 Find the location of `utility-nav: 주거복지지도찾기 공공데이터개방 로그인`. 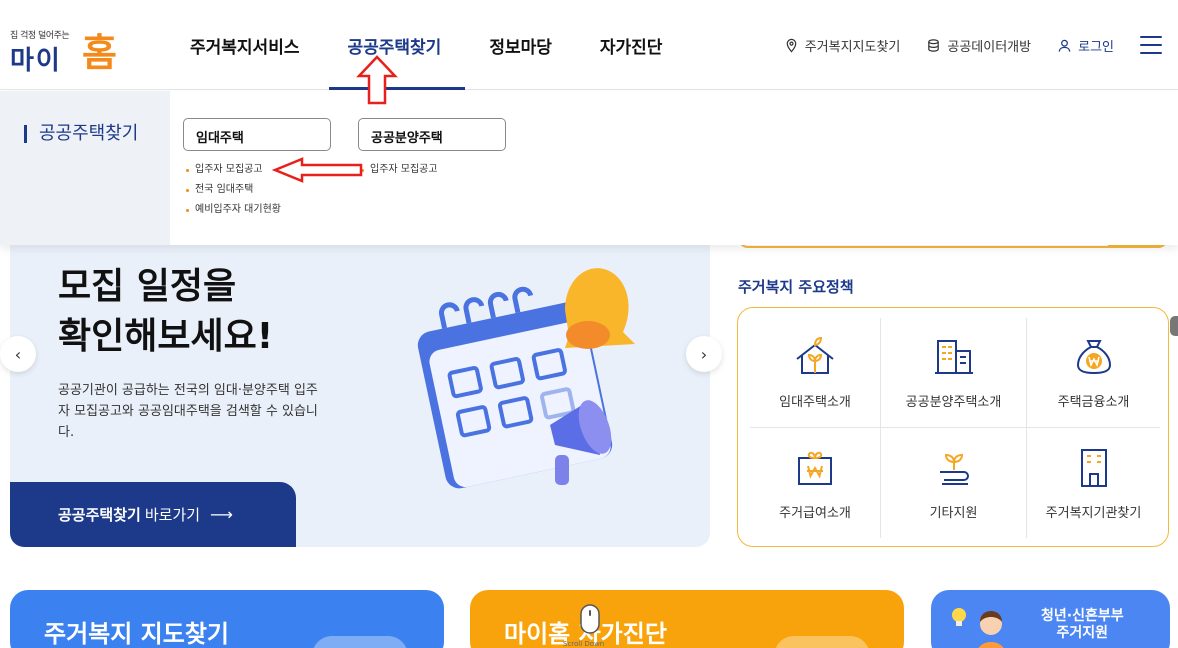

utility-nav: 주거복지지도찾기 공공데이터개방 로그인 is located at coordinates (973, 45).